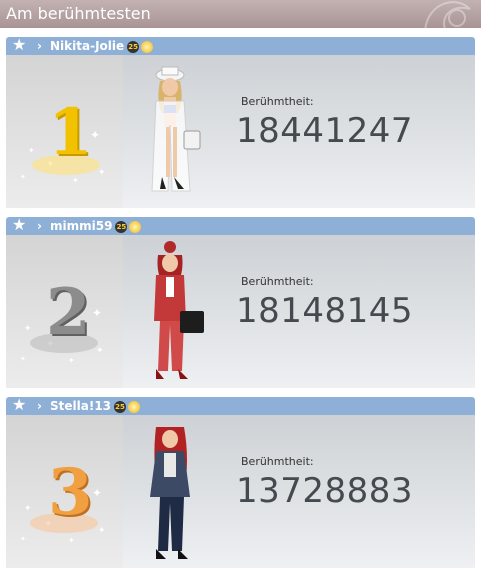 The height and width of the screenshot is (574, 481). Describe the element at coordinates (240, 45) in the screenshot. I see `entry-header: ★ › Nikita-Jolie 25` at that location.